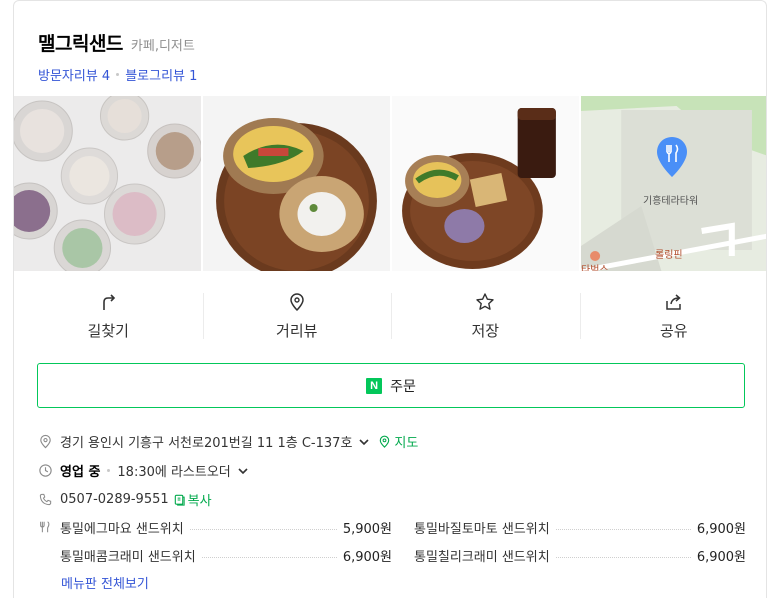 This screenshot has width=773, height=598. What do you see at coordinates (485, 301) in the screenshot?
I see `star-icon` at bounding box center [485, 301].